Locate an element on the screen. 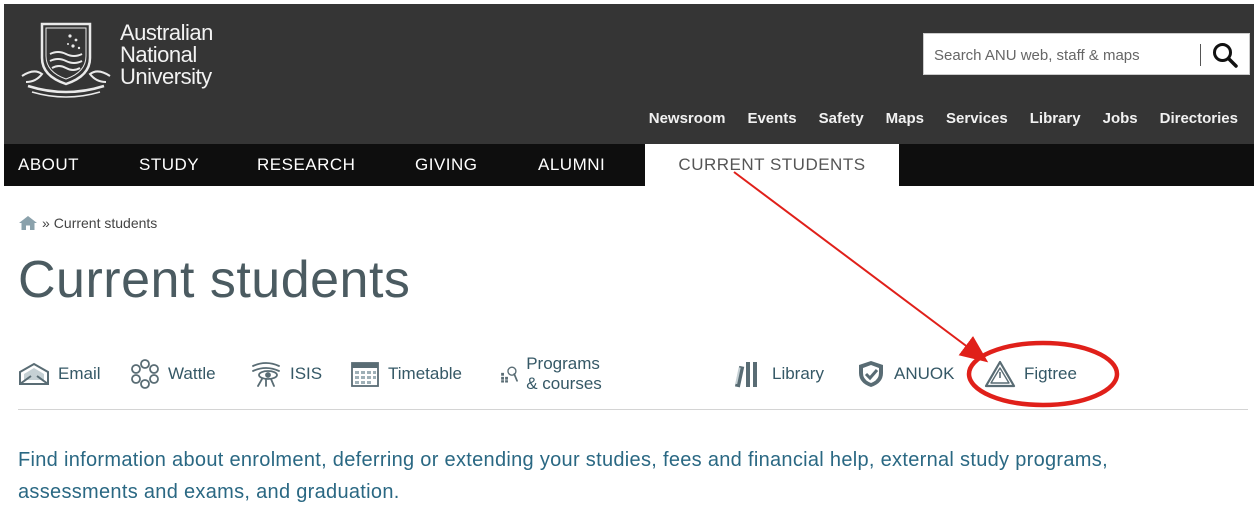 This screenshot has height=515, width=1258. nav-item-research: RESEARCH is located at coordinates (306, 165).